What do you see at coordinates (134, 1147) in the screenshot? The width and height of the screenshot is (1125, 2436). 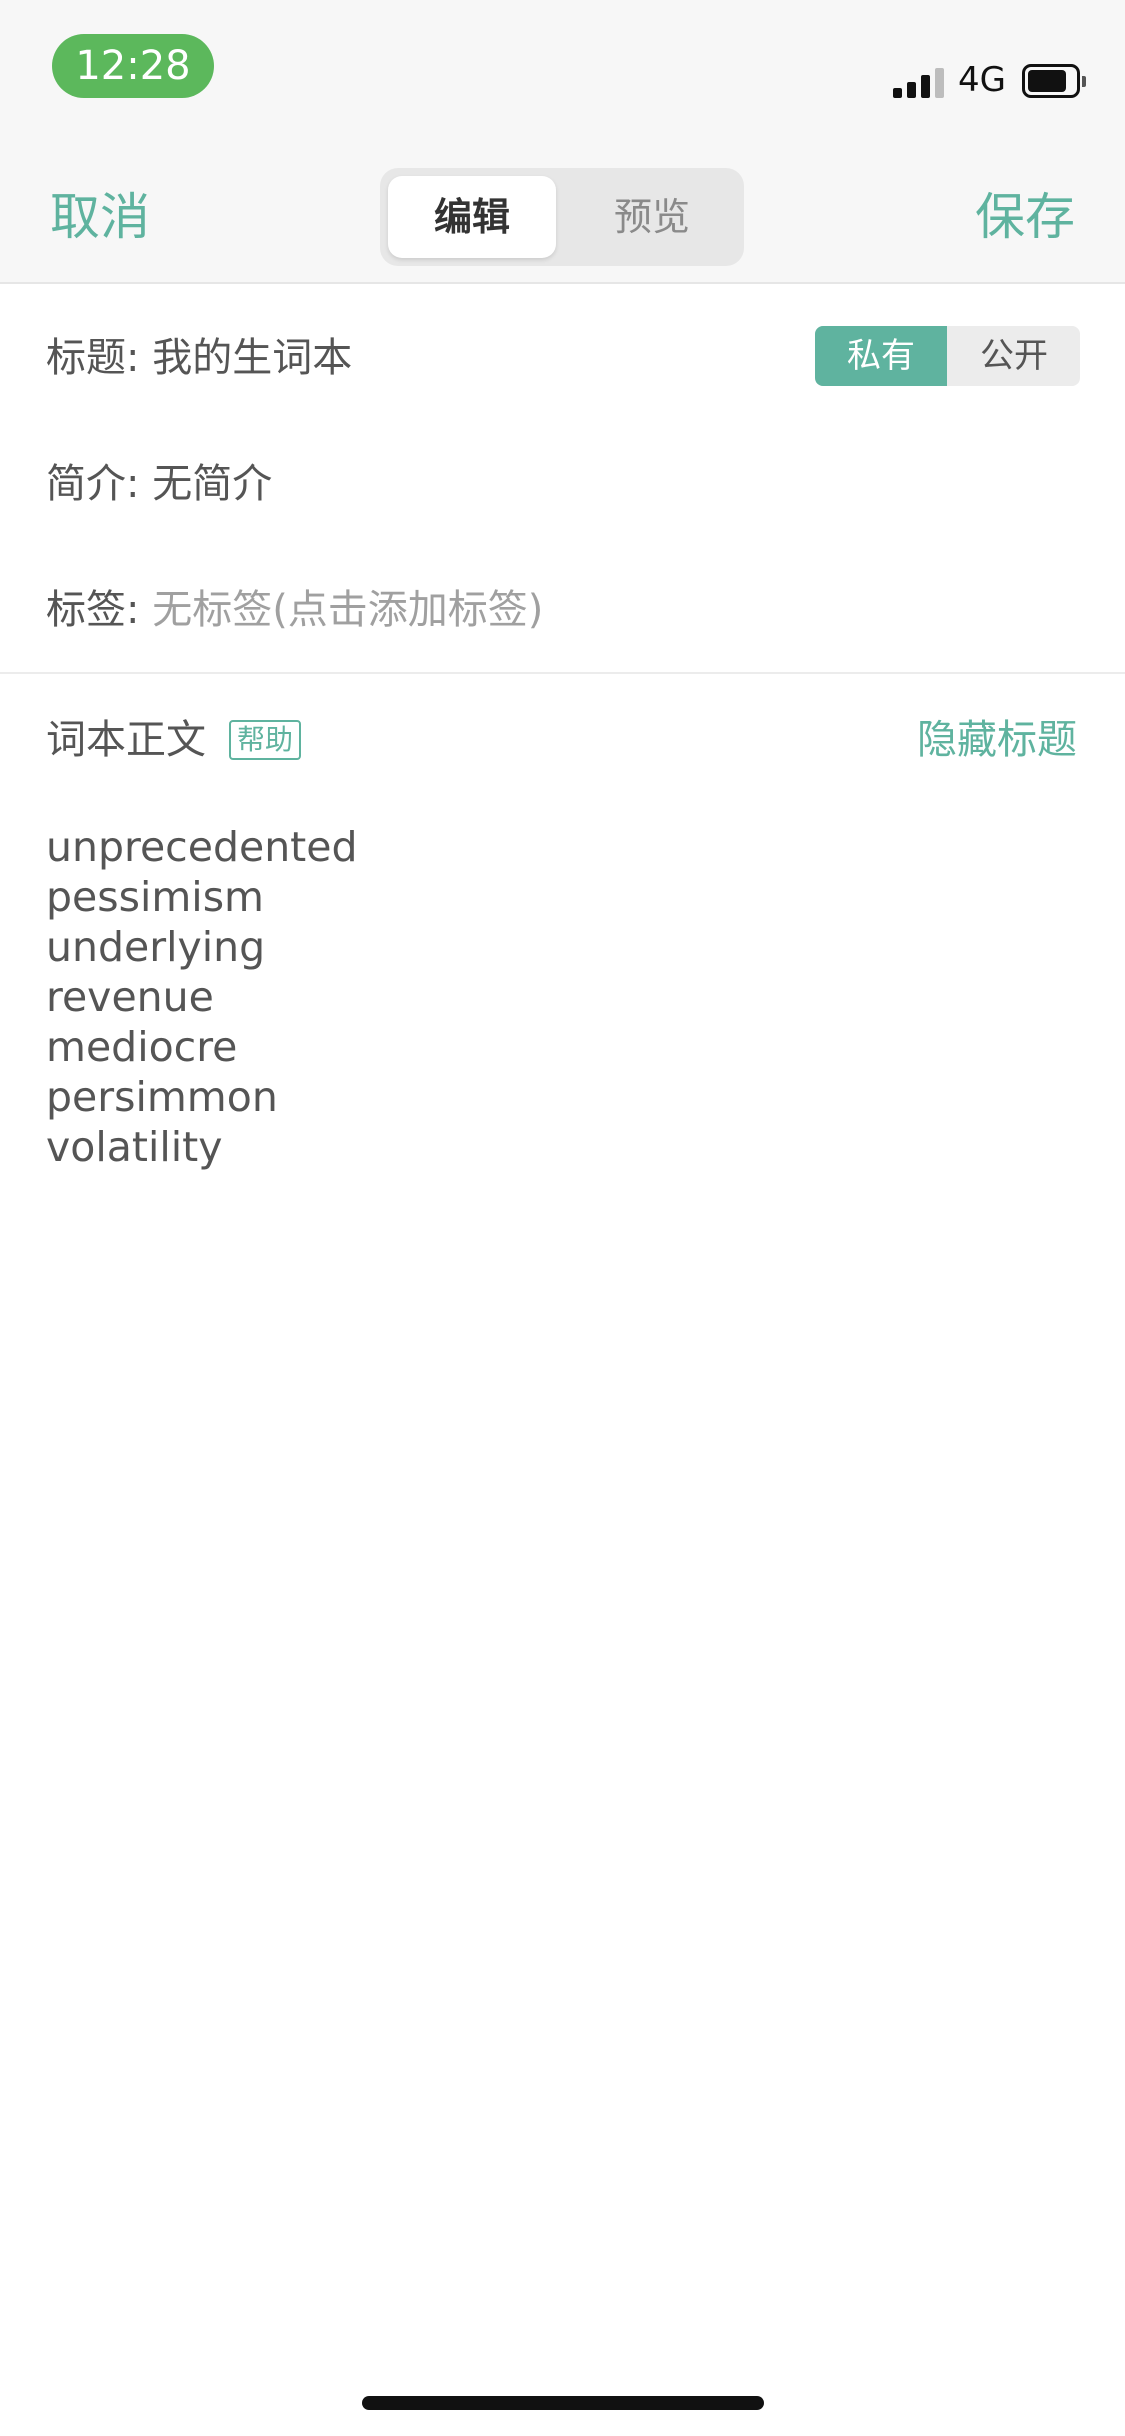 I see `word-item: volatility` at bounding box center [134, 1147].